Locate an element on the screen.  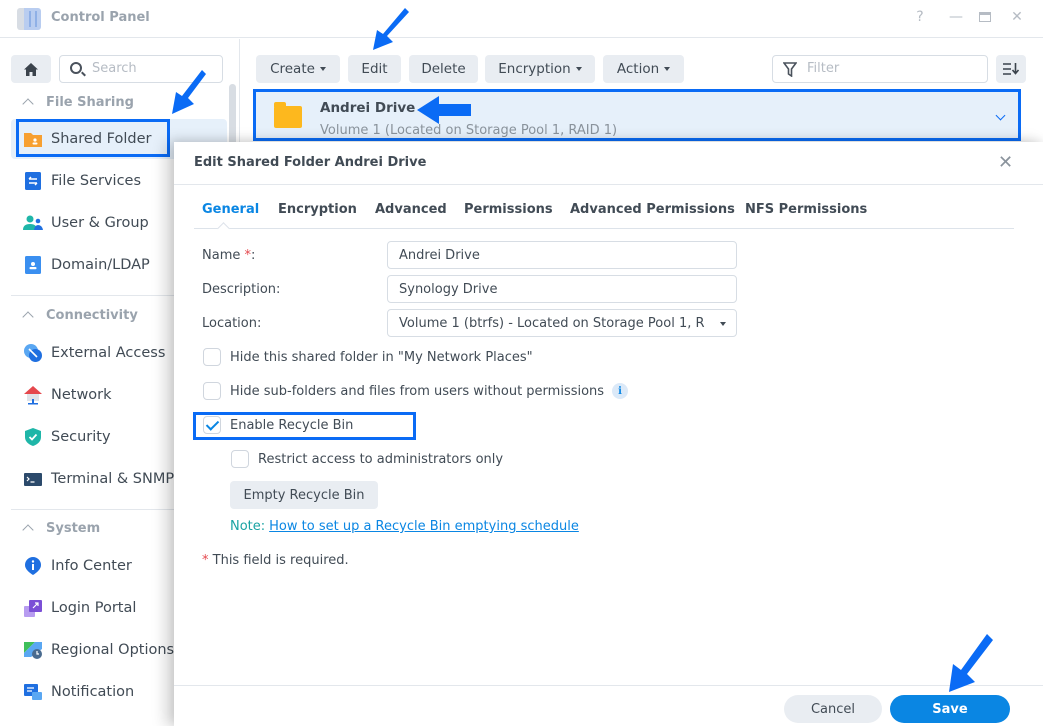
help-icon: ? is located at coordinates (920, 17).